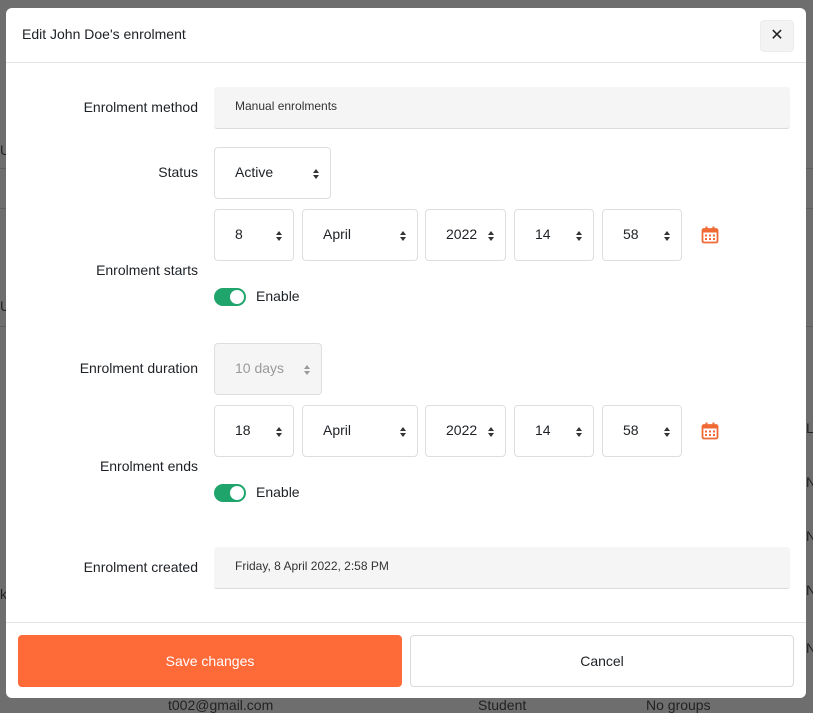  Describe the element at coordinates (140, 567) in the screenshot. I see `enrolment-created-label: Enrolment created` at that location.